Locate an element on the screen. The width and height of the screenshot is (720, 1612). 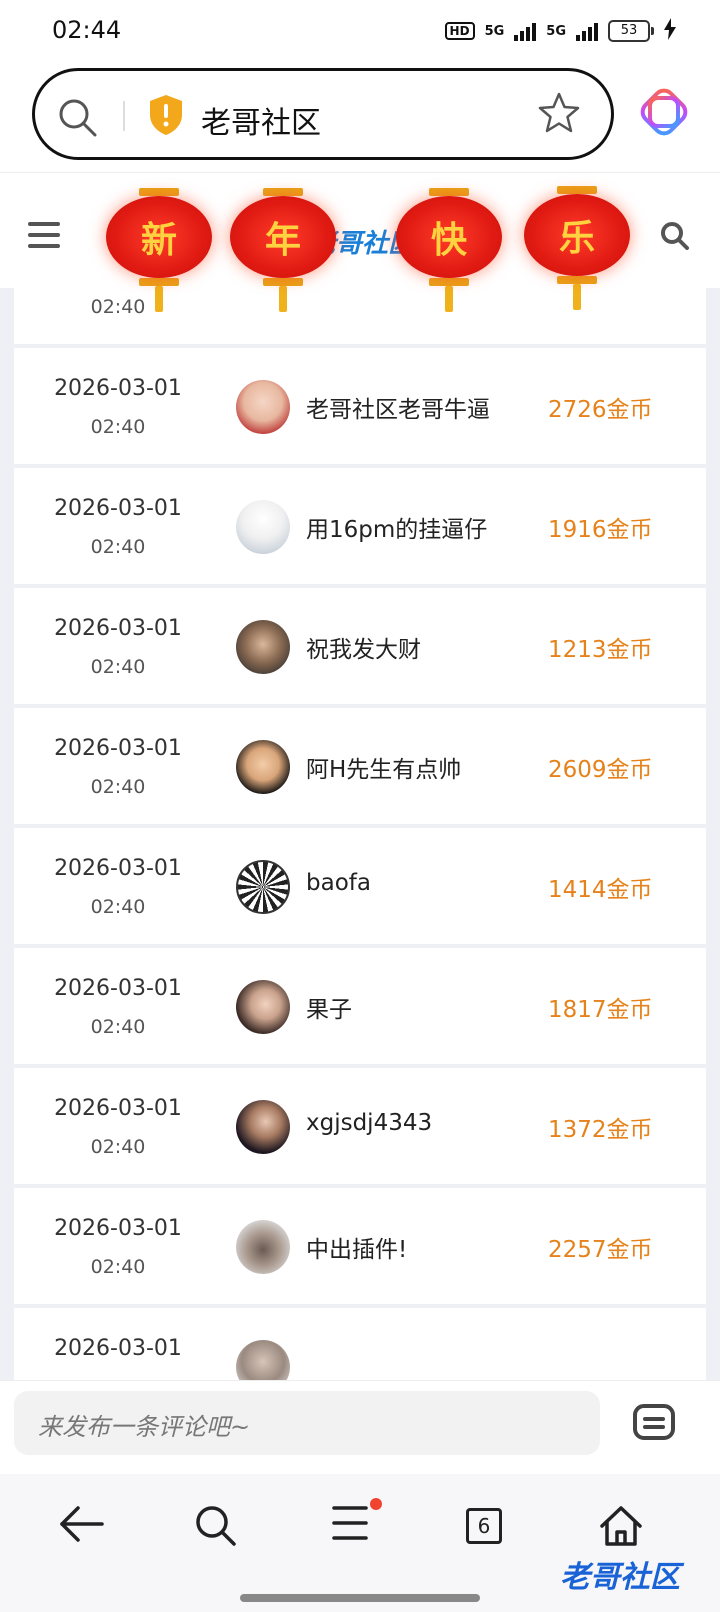
lantern-decoration: 年 is located at coordinates (283, 250).